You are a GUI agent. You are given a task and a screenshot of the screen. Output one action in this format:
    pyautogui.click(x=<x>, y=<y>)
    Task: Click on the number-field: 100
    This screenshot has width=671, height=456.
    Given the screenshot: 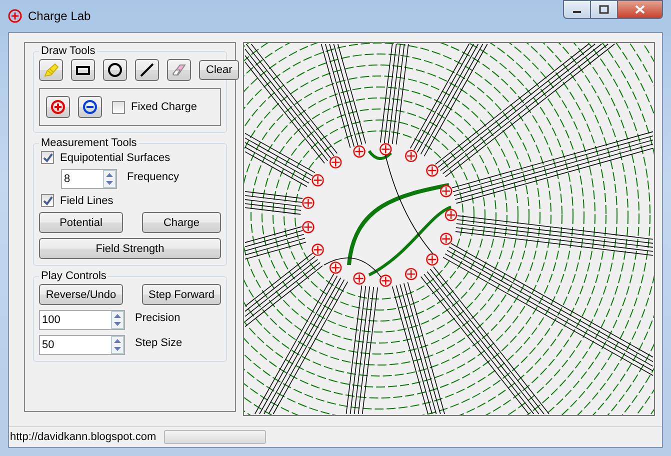 What is the action you would take?
    pyautogui.click(x=82, y=320)
    